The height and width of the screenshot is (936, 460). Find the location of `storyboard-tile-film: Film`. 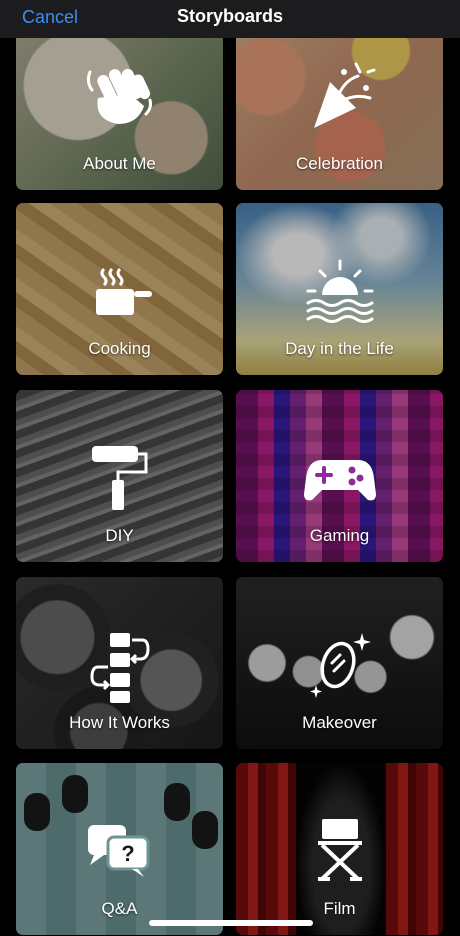

storyboard-tile-film: Film is located at coordinates (339, 849).